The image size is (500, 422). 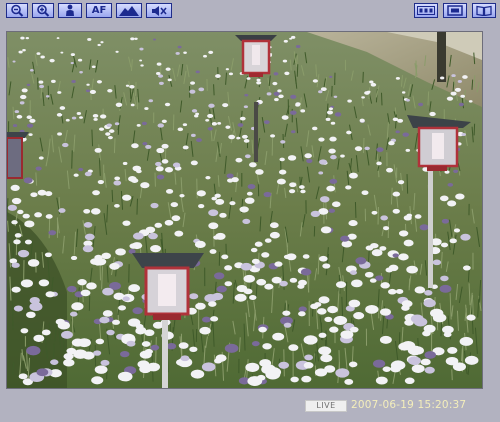 What do you see at coordinates (409, 405) in the screenshot?
I see `timestamp: 2007-06-19 15:20:37` at bounding box center [409, 405].